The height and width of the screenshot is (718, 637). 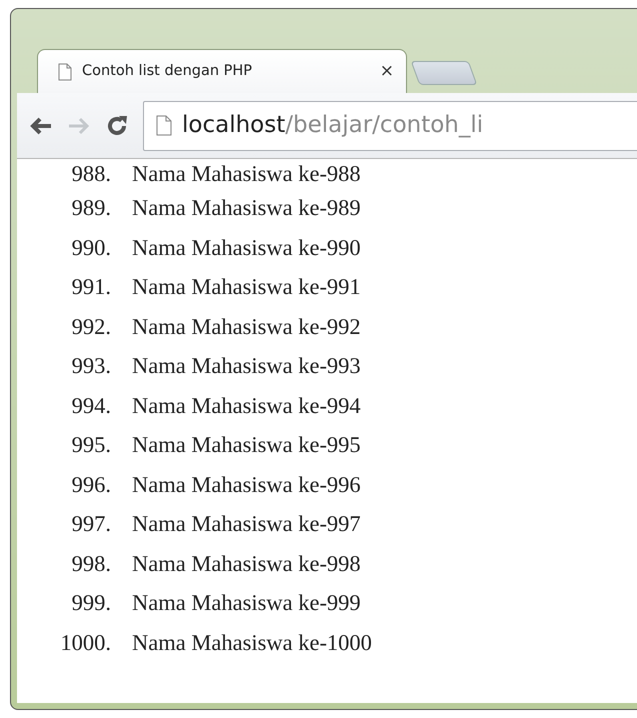 I want to click on list-number: 996., so click(x=90, y=485).